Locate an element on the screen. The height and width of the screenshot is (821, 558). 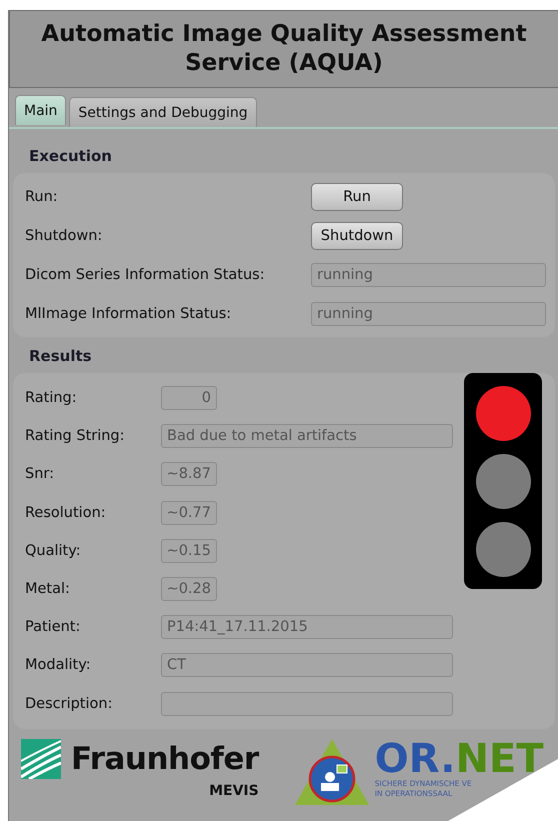
ornet-logo-text: OR. is located at coordinates (415, 758).